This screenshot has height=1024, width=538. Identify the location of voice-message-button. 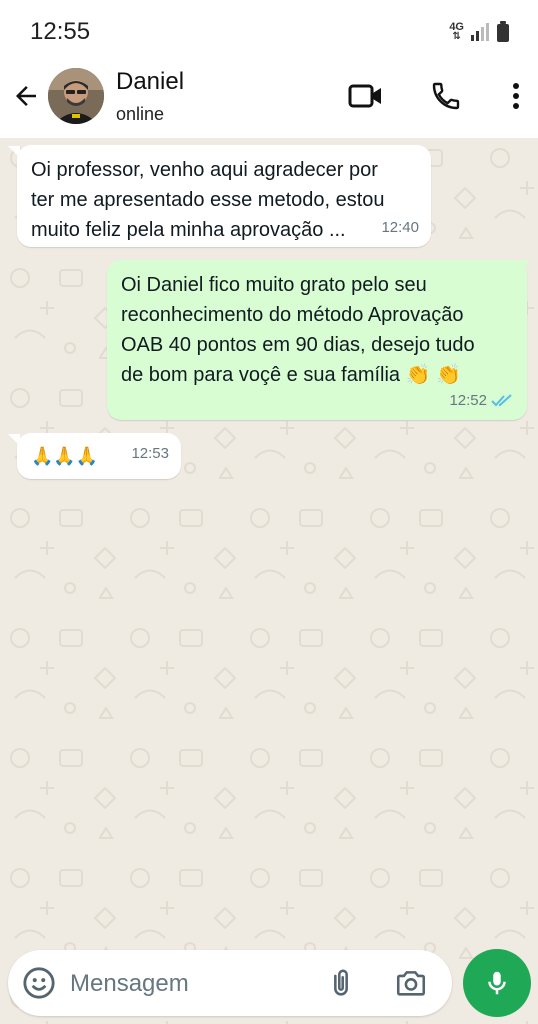
(497, 983).